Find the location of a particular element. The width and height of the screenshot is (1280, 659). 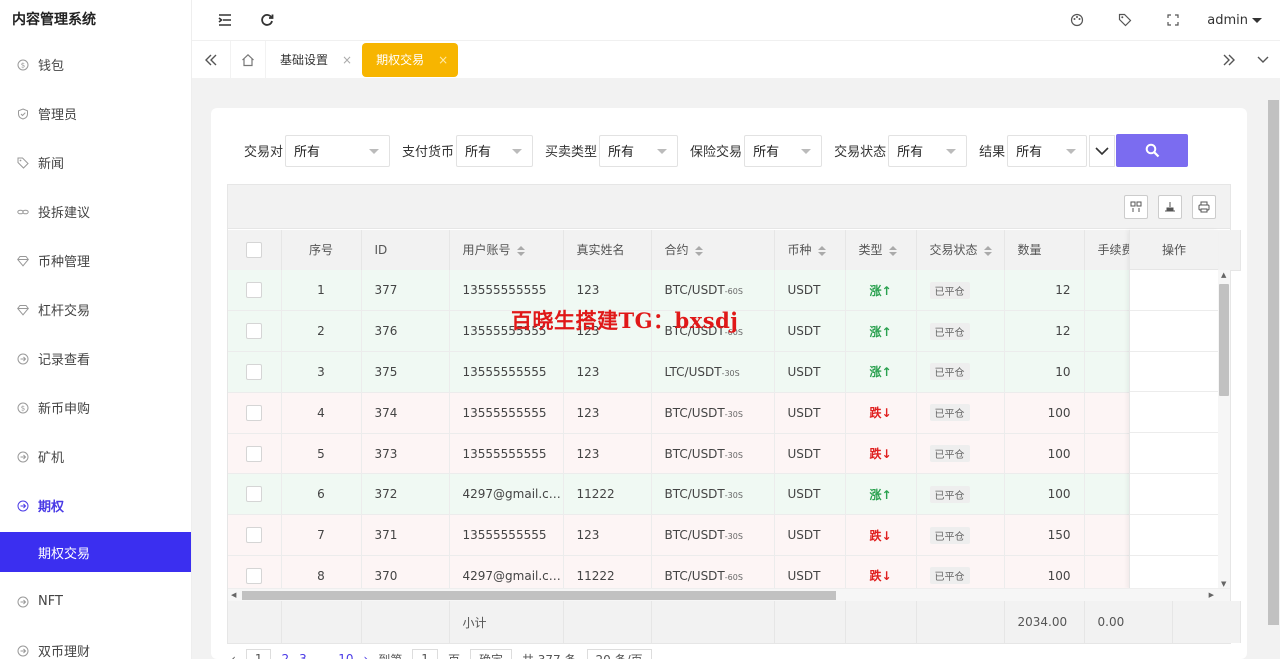

cell-contract: BTC/USDT-30S is located at coordinates (713, 494).